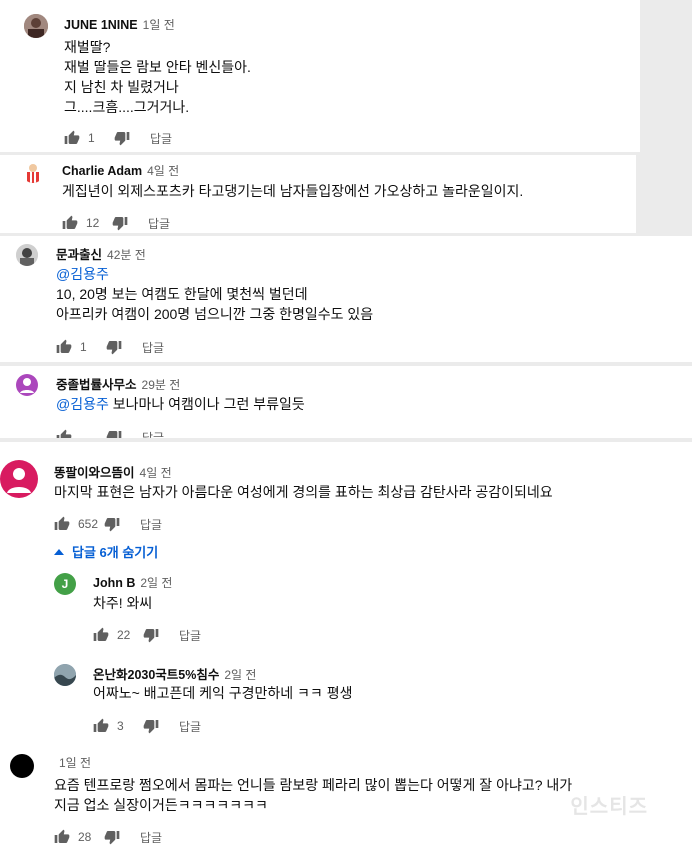  I want to click on reply-text: 어짜노~ 배고픈데 케익 구경만하네 ㅋㅋ 평생, so click(223, 693).